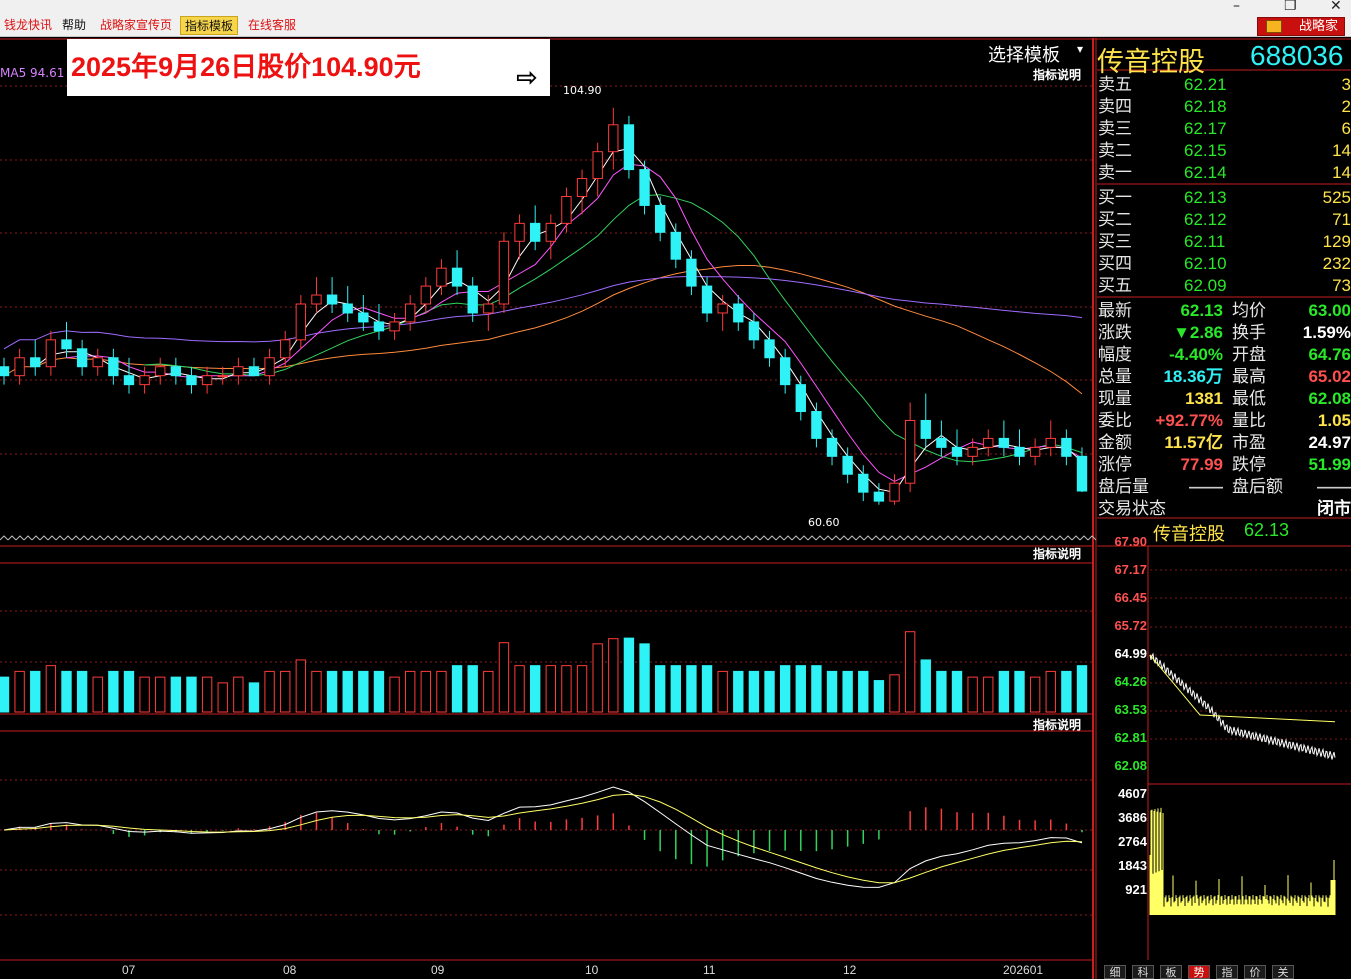 The width and height of the screenshot is (1351, 979). I want to click on x-tick-label: 07, so click(129, 970).